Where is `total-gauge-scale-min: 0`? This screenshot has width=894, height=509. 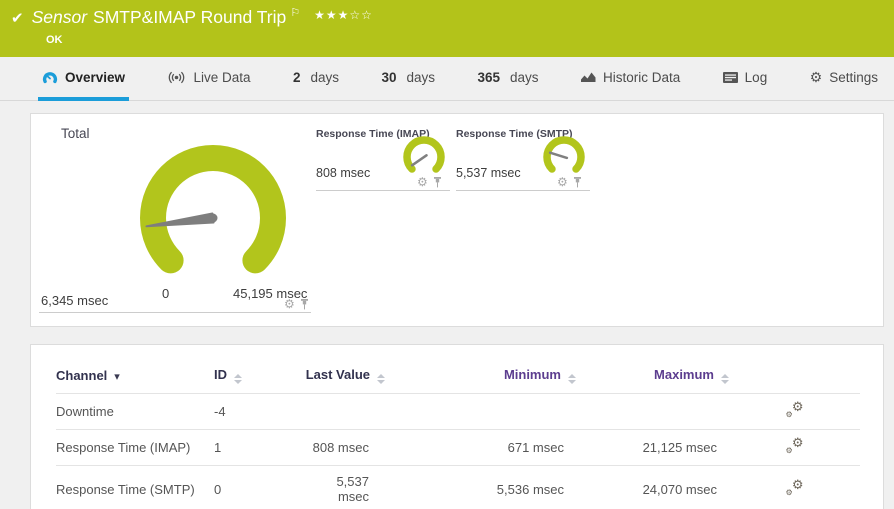
total-gauge-scale-min: 0 is located at coordinates (166, 293).